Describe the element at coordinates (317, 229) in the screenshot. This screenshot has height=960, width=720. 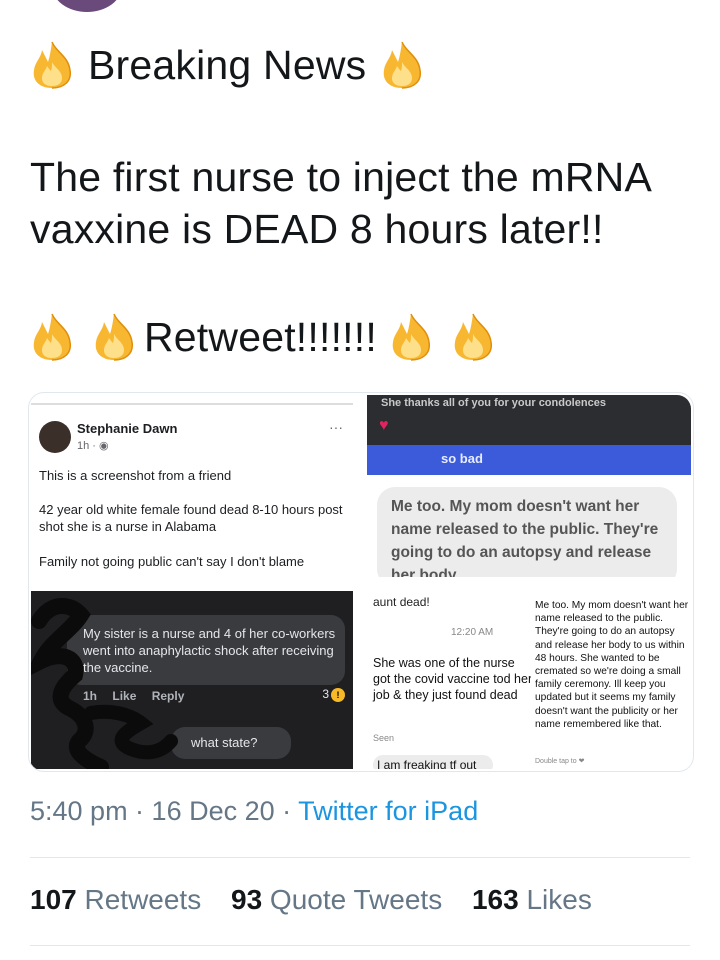
I see `tweet-body-line-2: vaxxine is DEAD 8 hours later!!` at that location.